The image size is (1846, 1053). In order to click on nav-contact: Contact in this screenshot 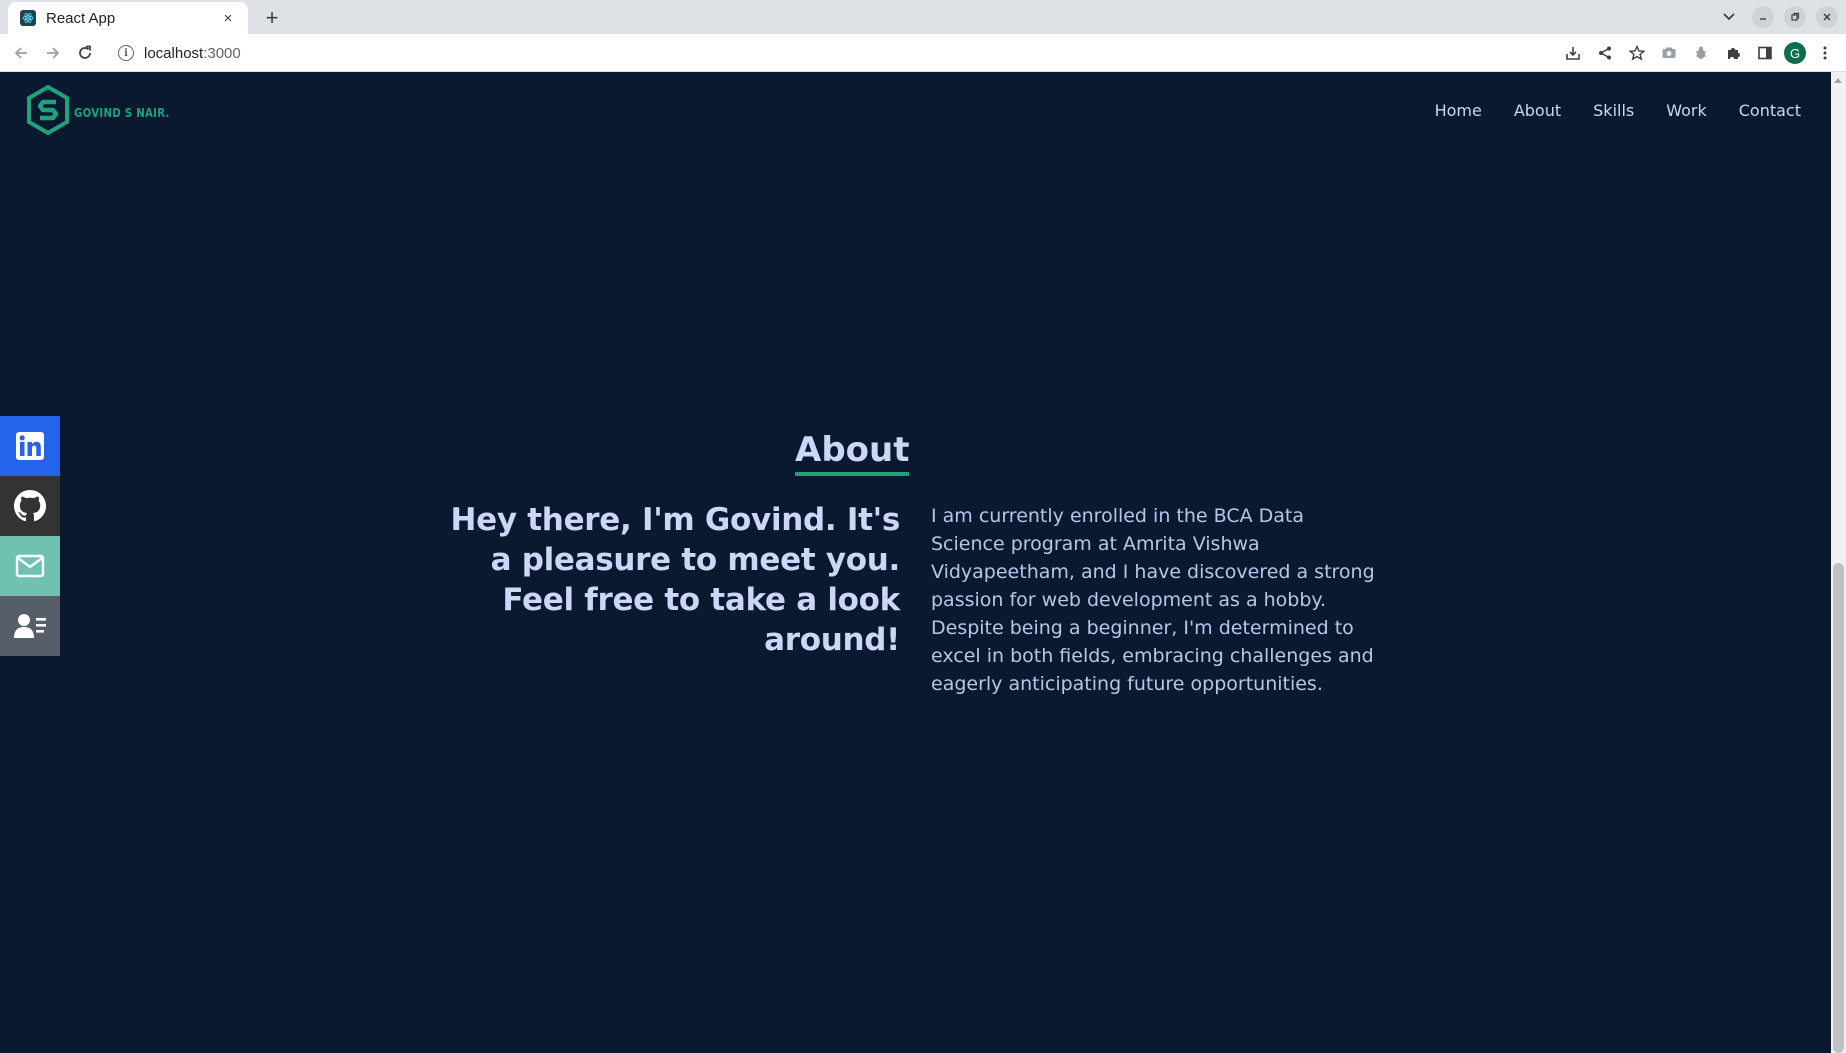, I will do `click(1770, 110)`.